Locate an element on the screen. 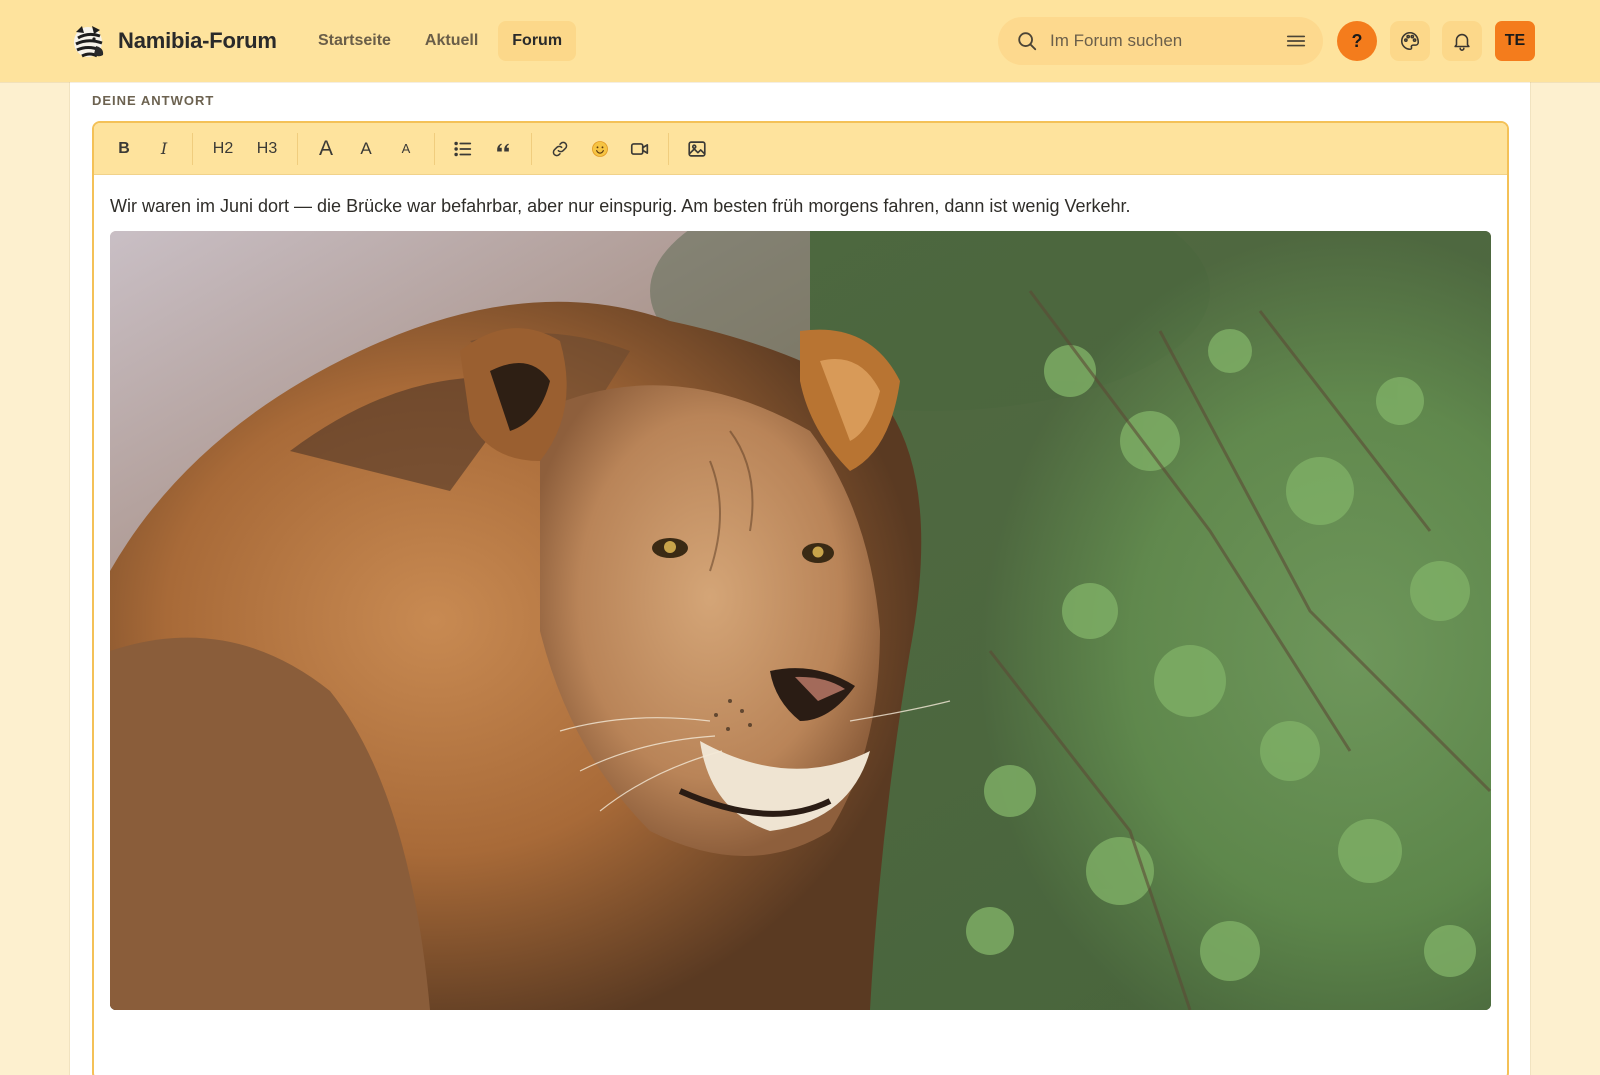  image-icon is located at coordinates (697, 148).